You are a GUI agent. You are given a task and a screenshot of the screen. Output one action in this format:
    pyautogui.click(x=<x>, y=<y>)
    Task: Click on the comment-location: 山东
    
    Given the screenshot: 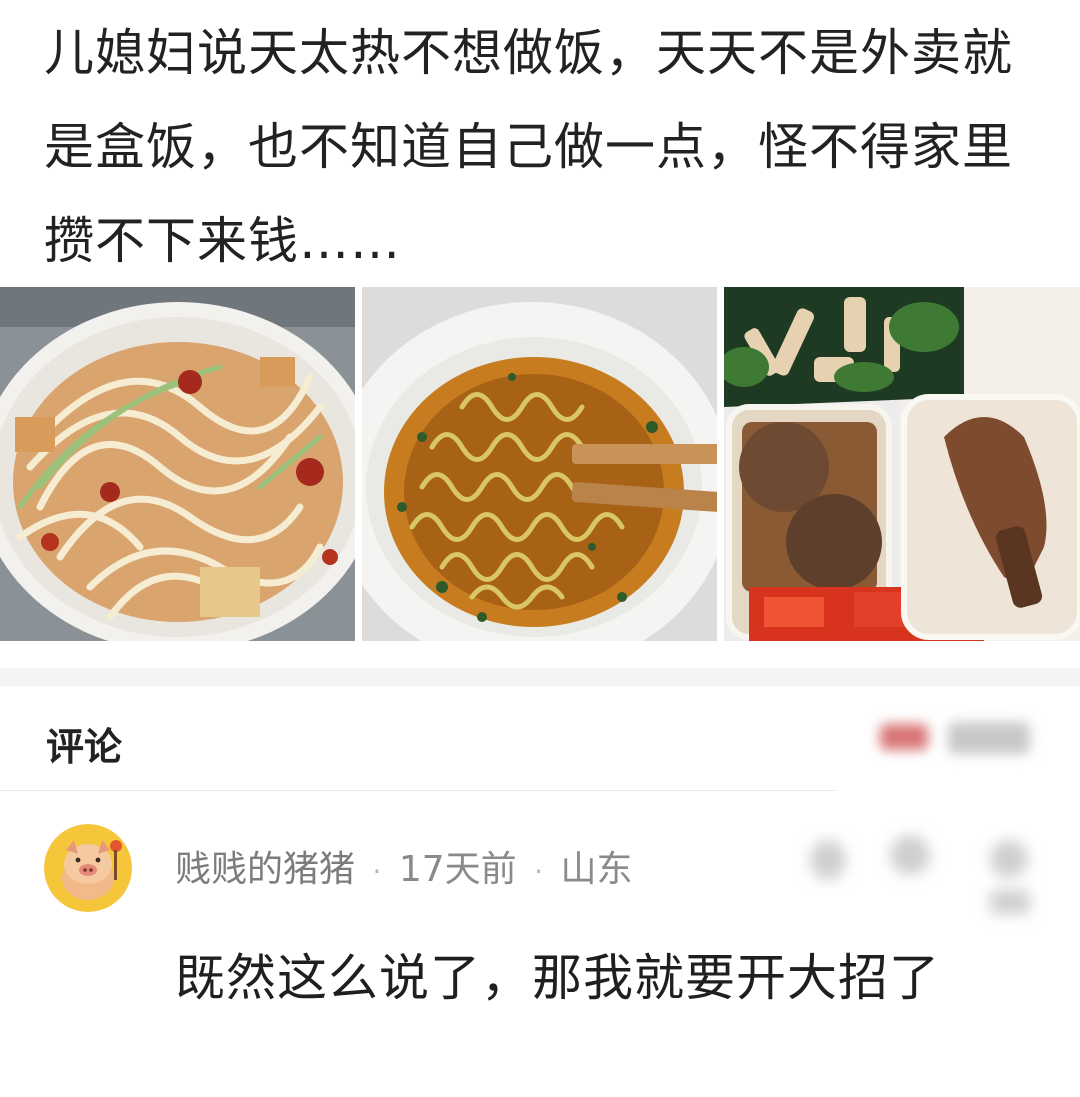 What is the action you would take?
    pyautogui.click(x=596, y=869)
    